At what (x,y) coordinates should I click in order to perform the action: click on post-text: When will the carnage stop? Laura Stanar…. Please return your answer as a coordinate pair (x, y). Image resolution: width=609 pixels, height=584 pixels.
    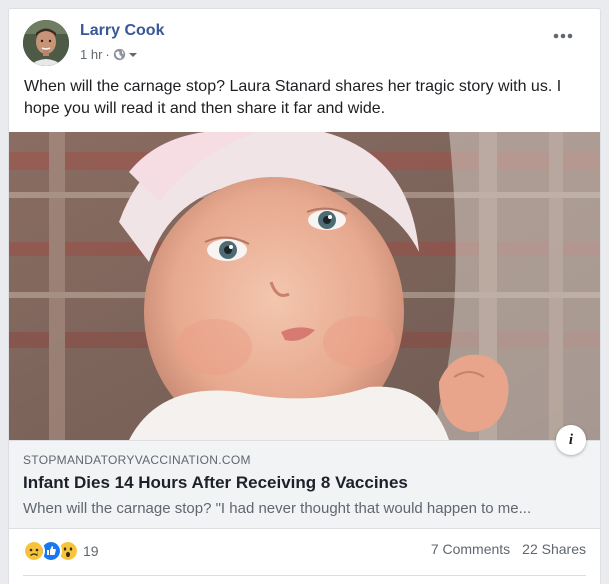
    Looking at the image, I should click on (293, 97).